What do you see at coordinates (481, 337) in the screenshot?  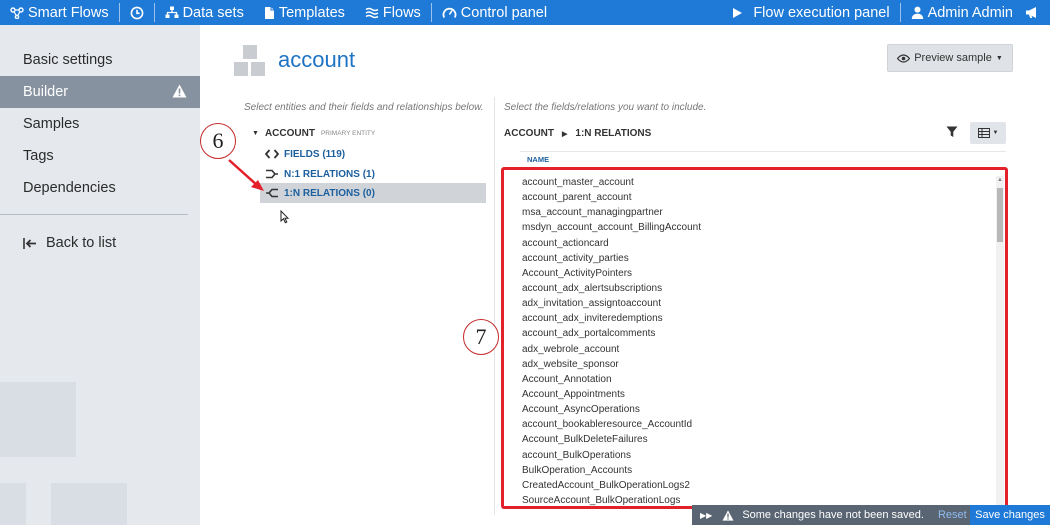 I see `annotation-callout: 7` at bounding box center [481, 337].